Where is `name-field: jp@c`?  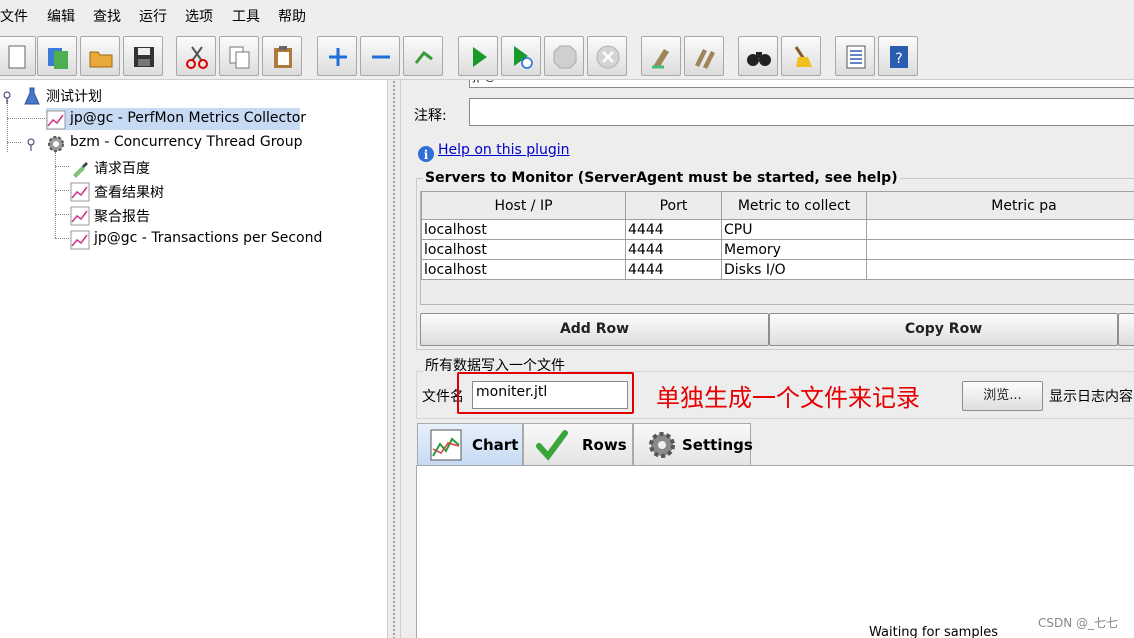 name-field: jp@c is located at coordinates (801, 84).